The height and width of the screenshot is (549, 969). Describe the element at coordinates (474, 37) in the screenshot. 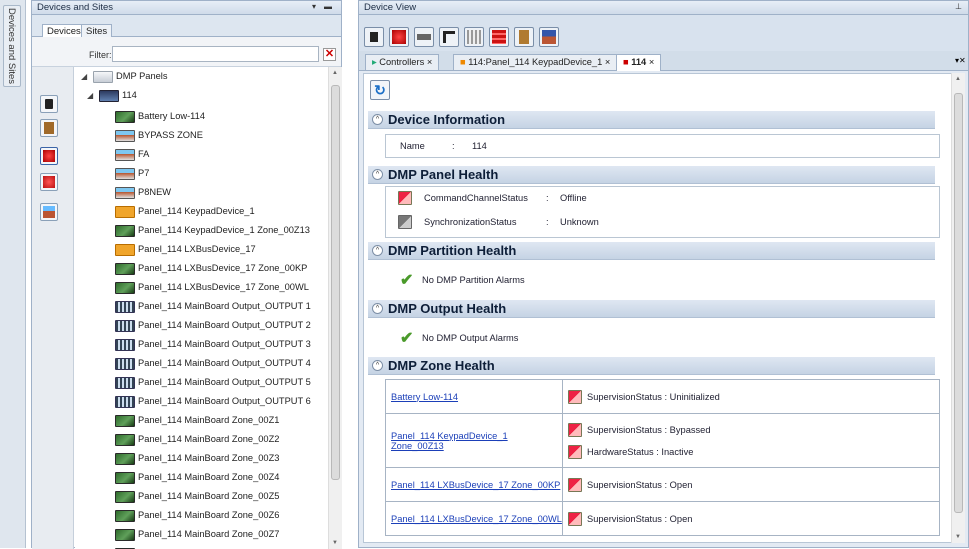

I see `input-icon` at that location.